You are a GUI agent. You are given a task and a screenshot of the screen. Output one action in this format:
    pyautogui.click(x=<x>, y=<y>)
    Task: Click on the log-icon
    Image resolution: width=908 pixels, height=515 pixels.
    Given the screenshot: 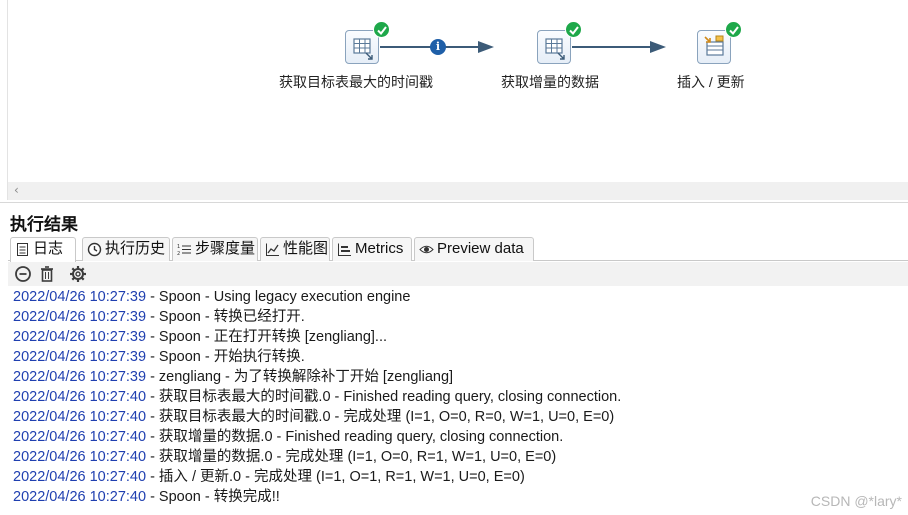 What is the action you would take?
    pyautogui.click(x=22, y=249)
    